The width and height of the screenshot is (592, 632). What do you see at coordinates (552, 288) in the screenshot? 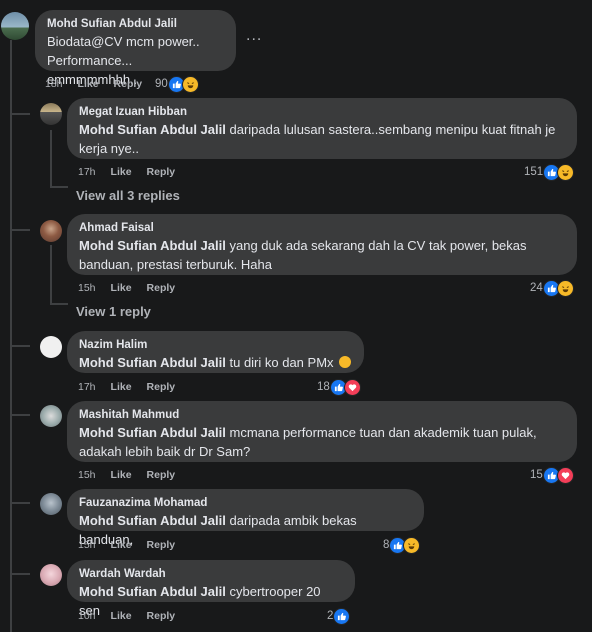
I see `reaction-summary: 24` at bounding box center [552, 288].